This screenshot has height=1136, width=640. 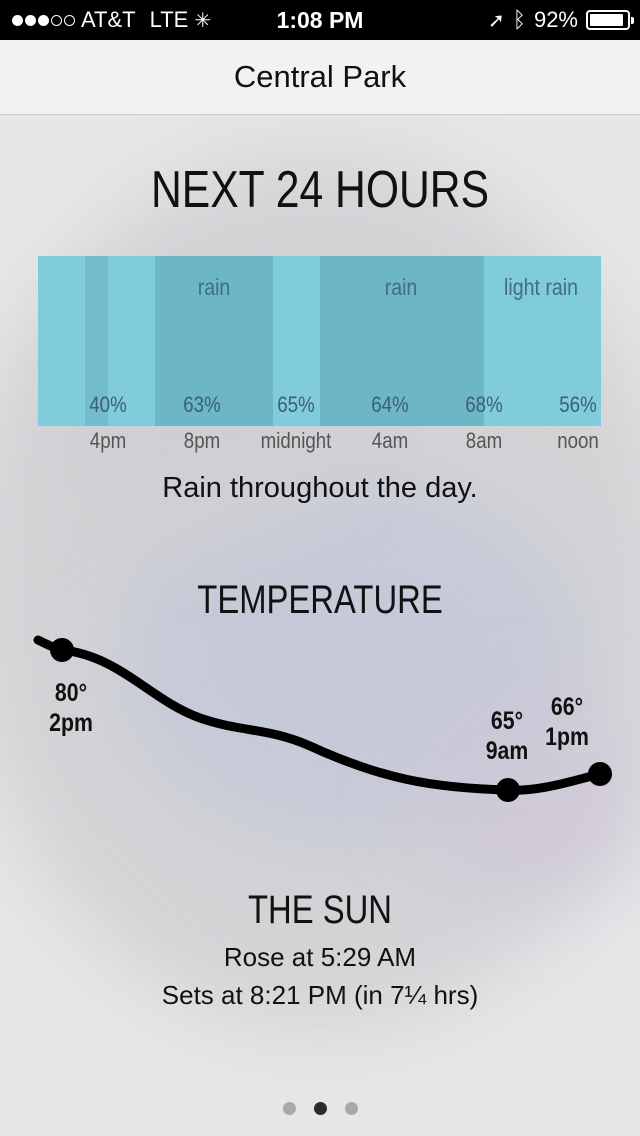 I want to click on rain-label: light rain, so click(x=541, y=287).